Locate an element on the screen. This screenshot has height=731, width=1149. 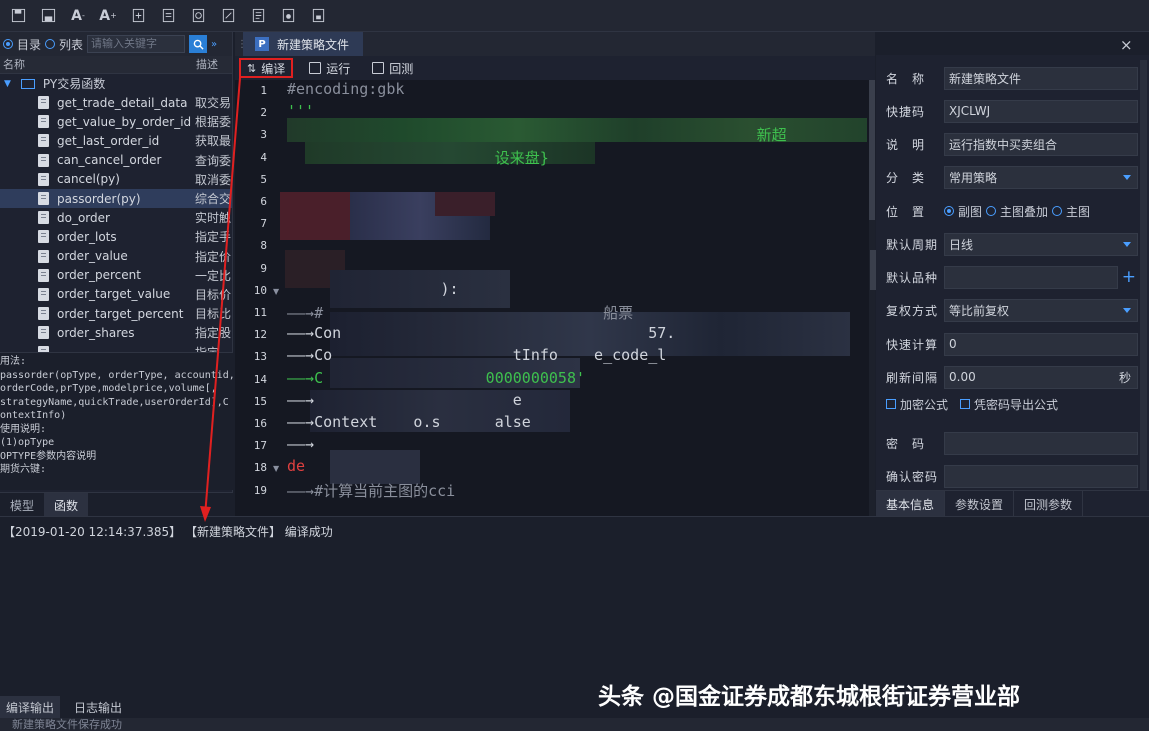
confirm-password-input is located at coordinates (1041, 476).